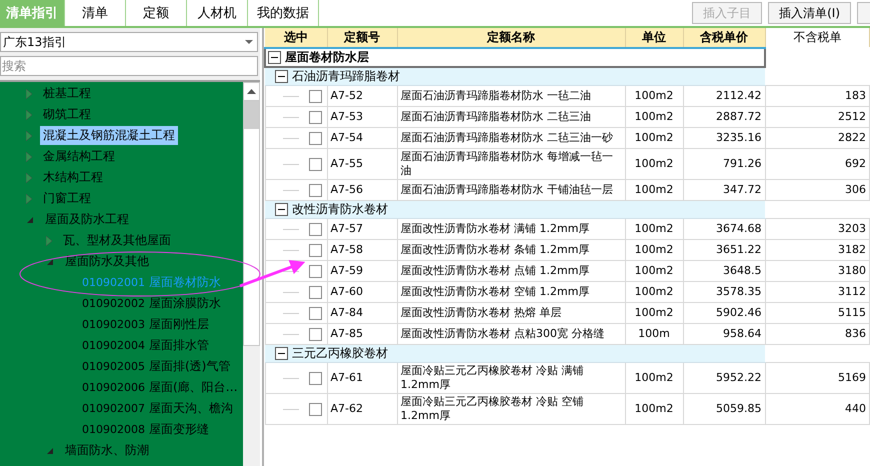  Describe the element at coordinates (179, 429) in the screenshot. I see `tree-item: 屋面变形缝` at that location.